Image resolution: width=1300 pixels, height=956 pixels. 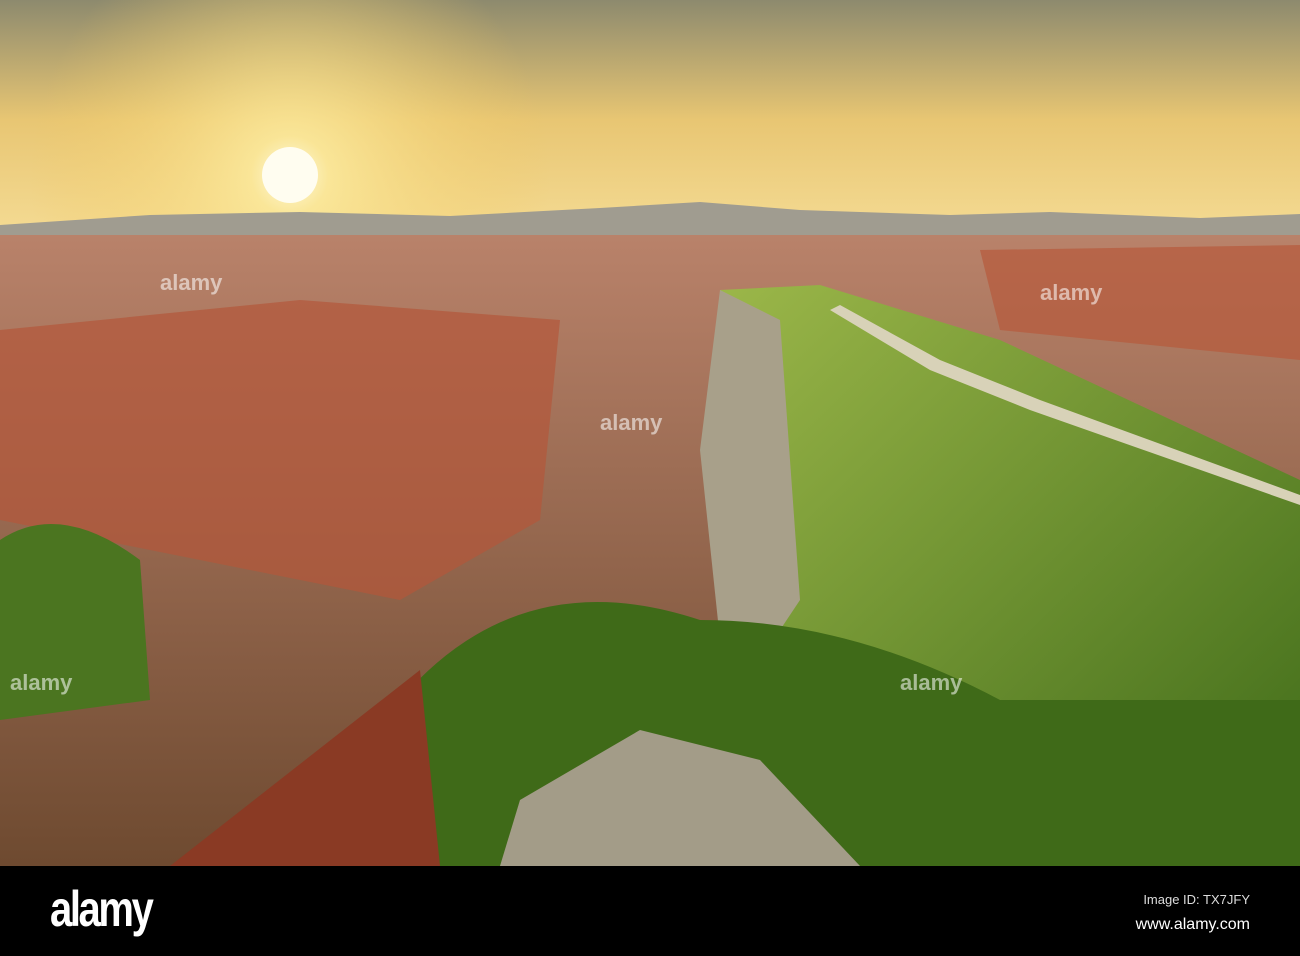 What do you see at coordinates (1192, 924) in the screenshot?
I see `site-url: www.alamy.com` at bounding box center [1192, 924].